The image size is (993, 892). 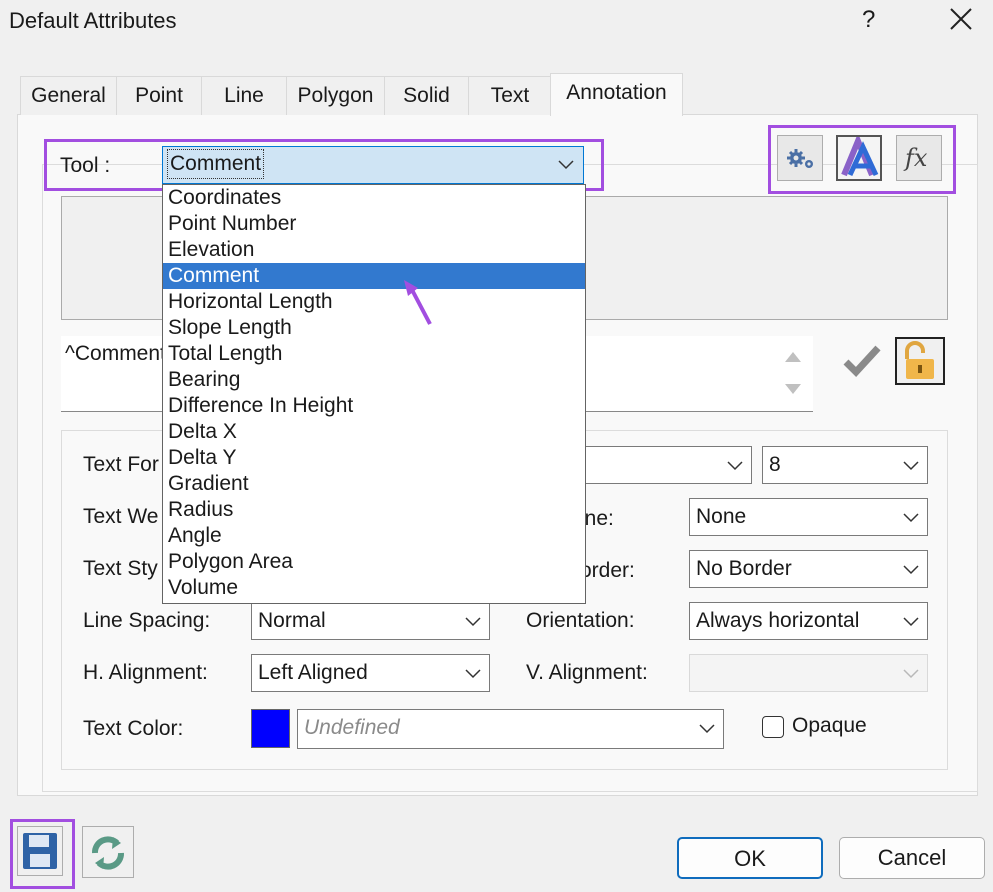 What do you see at coordinates (418, 302) in the screenshot?
I see `arrow-annotation-icon` at bounding box center [418, 302].